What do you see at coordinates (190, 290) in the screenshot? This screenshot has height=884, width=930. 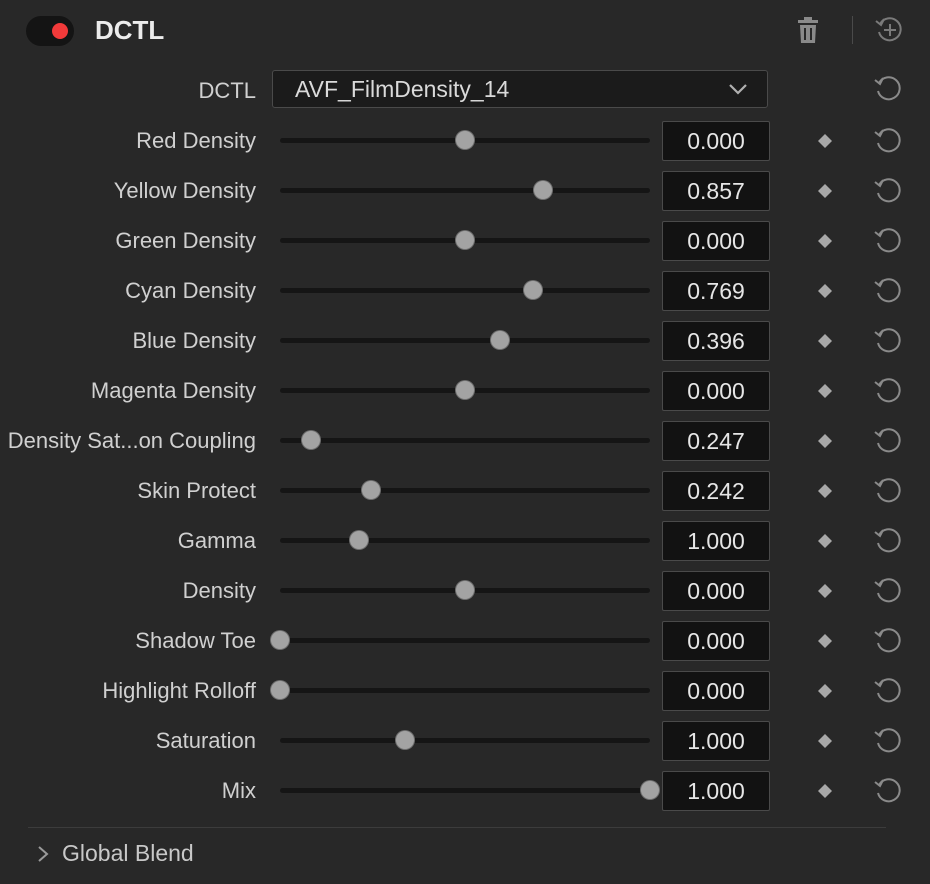 I see `param-label: Cyan Density` at bounding box center [190, 290].